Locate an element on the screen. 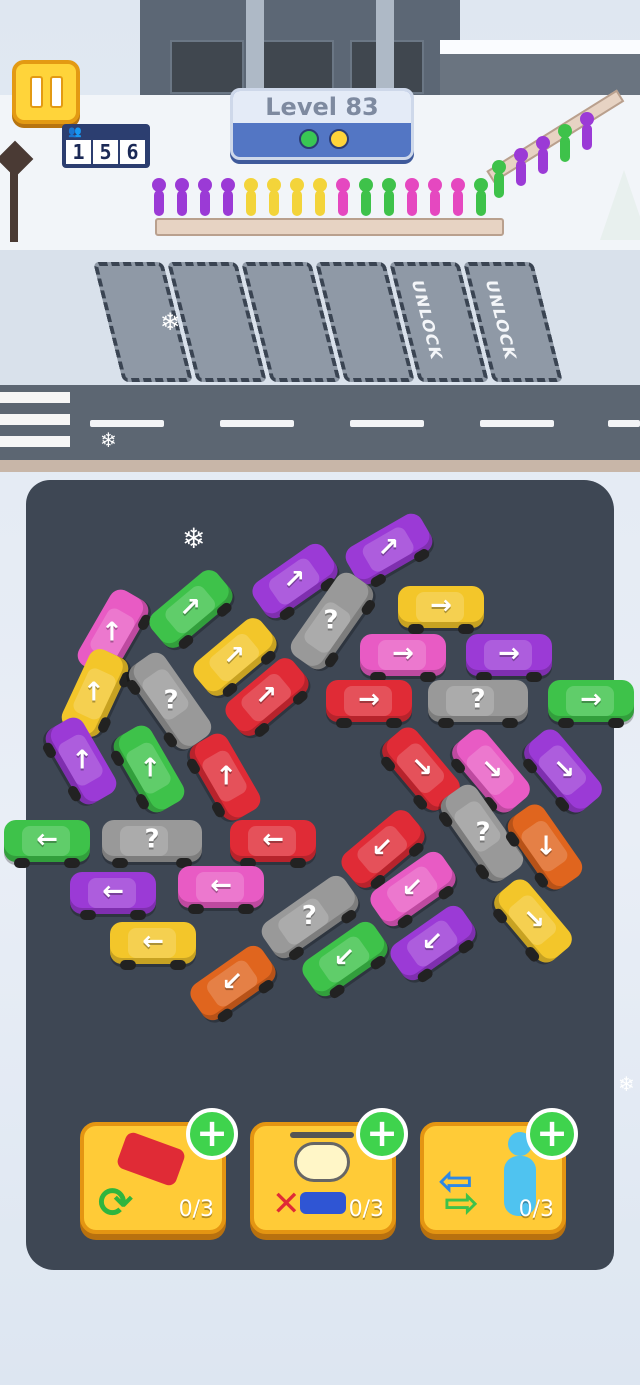 The width and height of the screenshot is (640, 1385). refresh-icon: ⟳ is located at coordinates (116, 1202).